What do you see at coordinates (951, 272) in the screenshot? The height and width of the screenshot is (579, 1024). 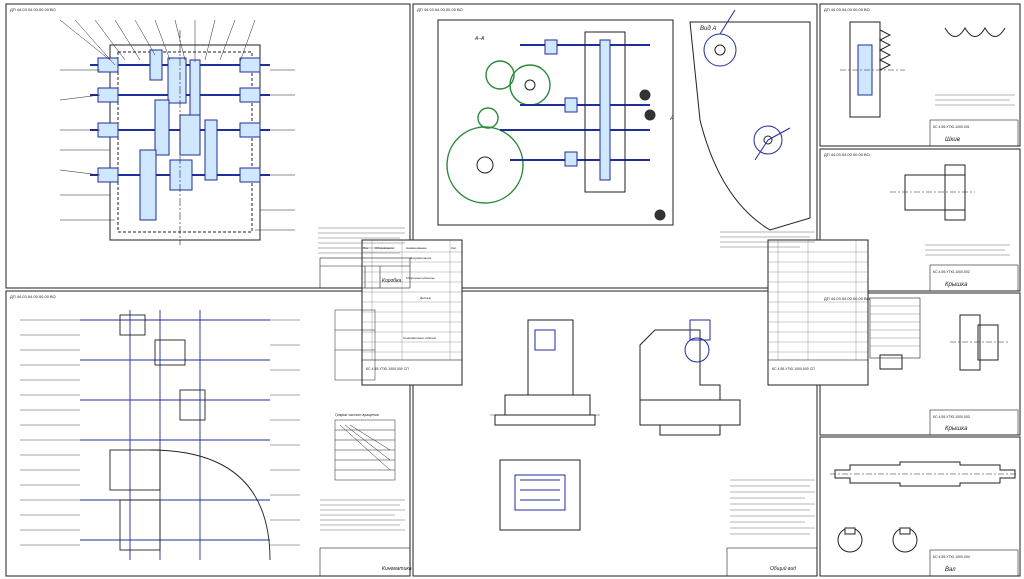 I see `code-cover-1: КС 4.55.УТЮ.1000.002` at bounding box center [951, 272].